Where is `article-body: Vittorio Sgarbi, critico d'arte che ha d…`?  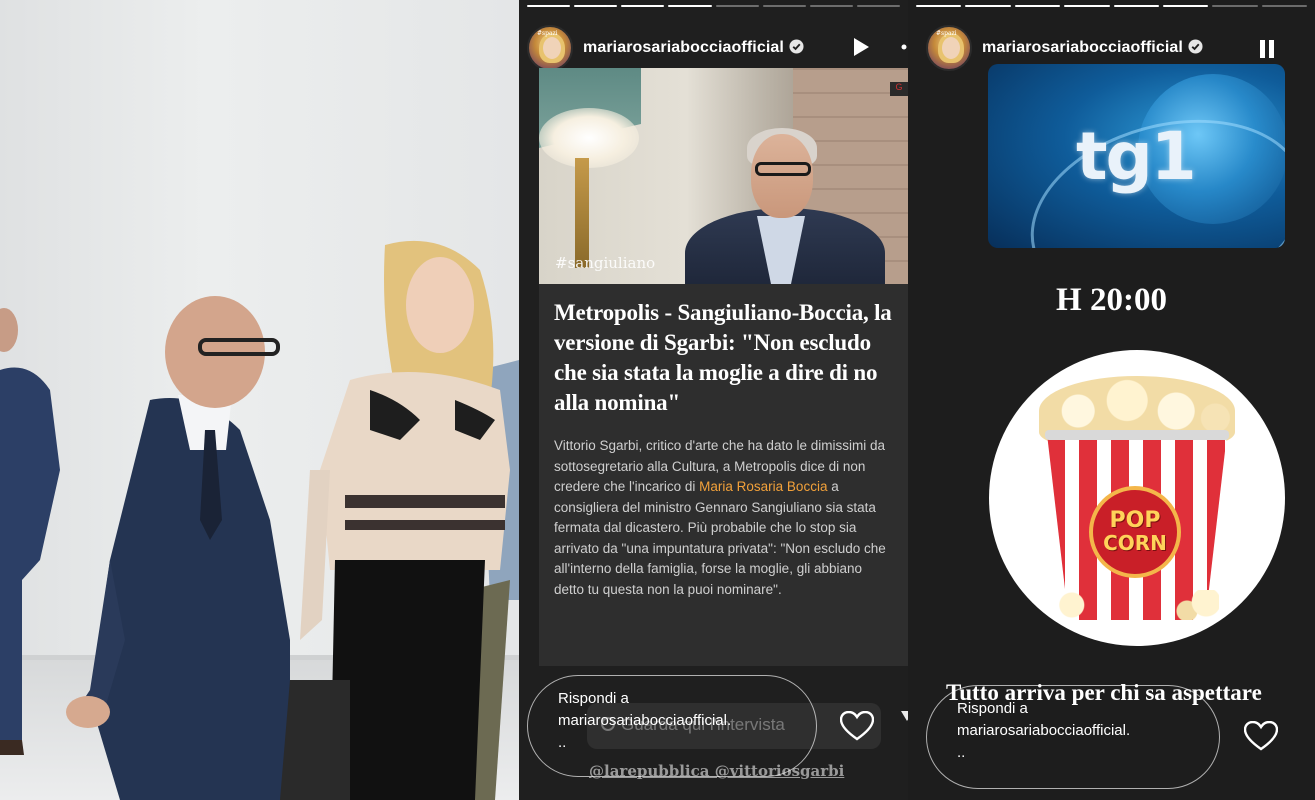 article-body: Vittorio Sgarbi, critico d'arte che ha d… is located at coordinates (720, 517).